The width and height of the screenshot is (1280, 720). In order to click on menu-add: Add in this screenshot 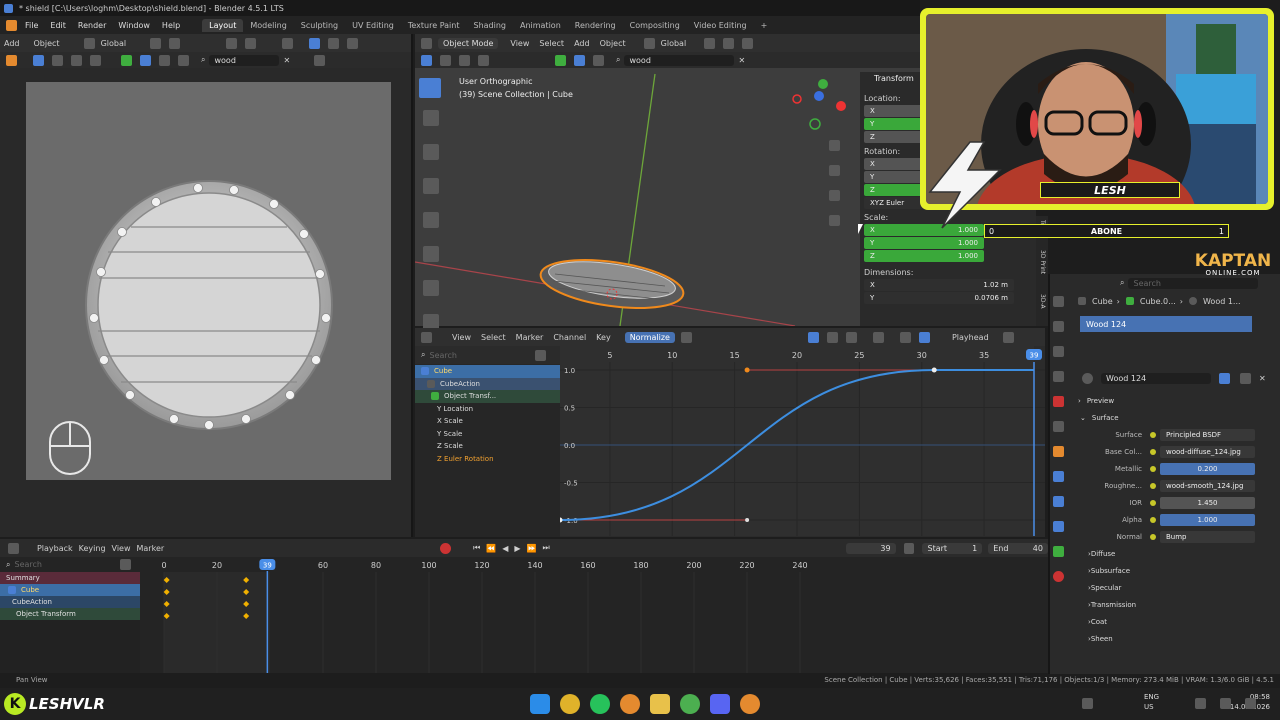, I will do `click(12, 43)`.